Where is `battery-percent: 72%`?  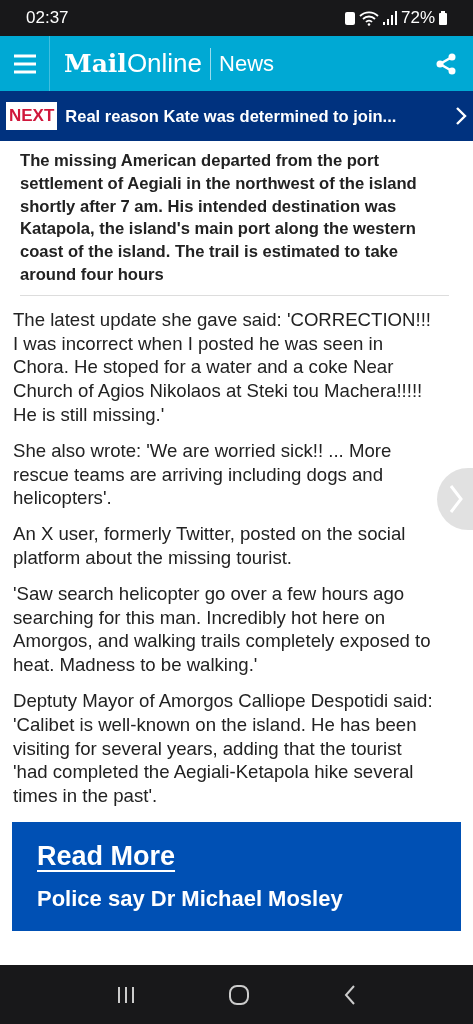
battery-percent: 72% is located at coordinates (417, 18).